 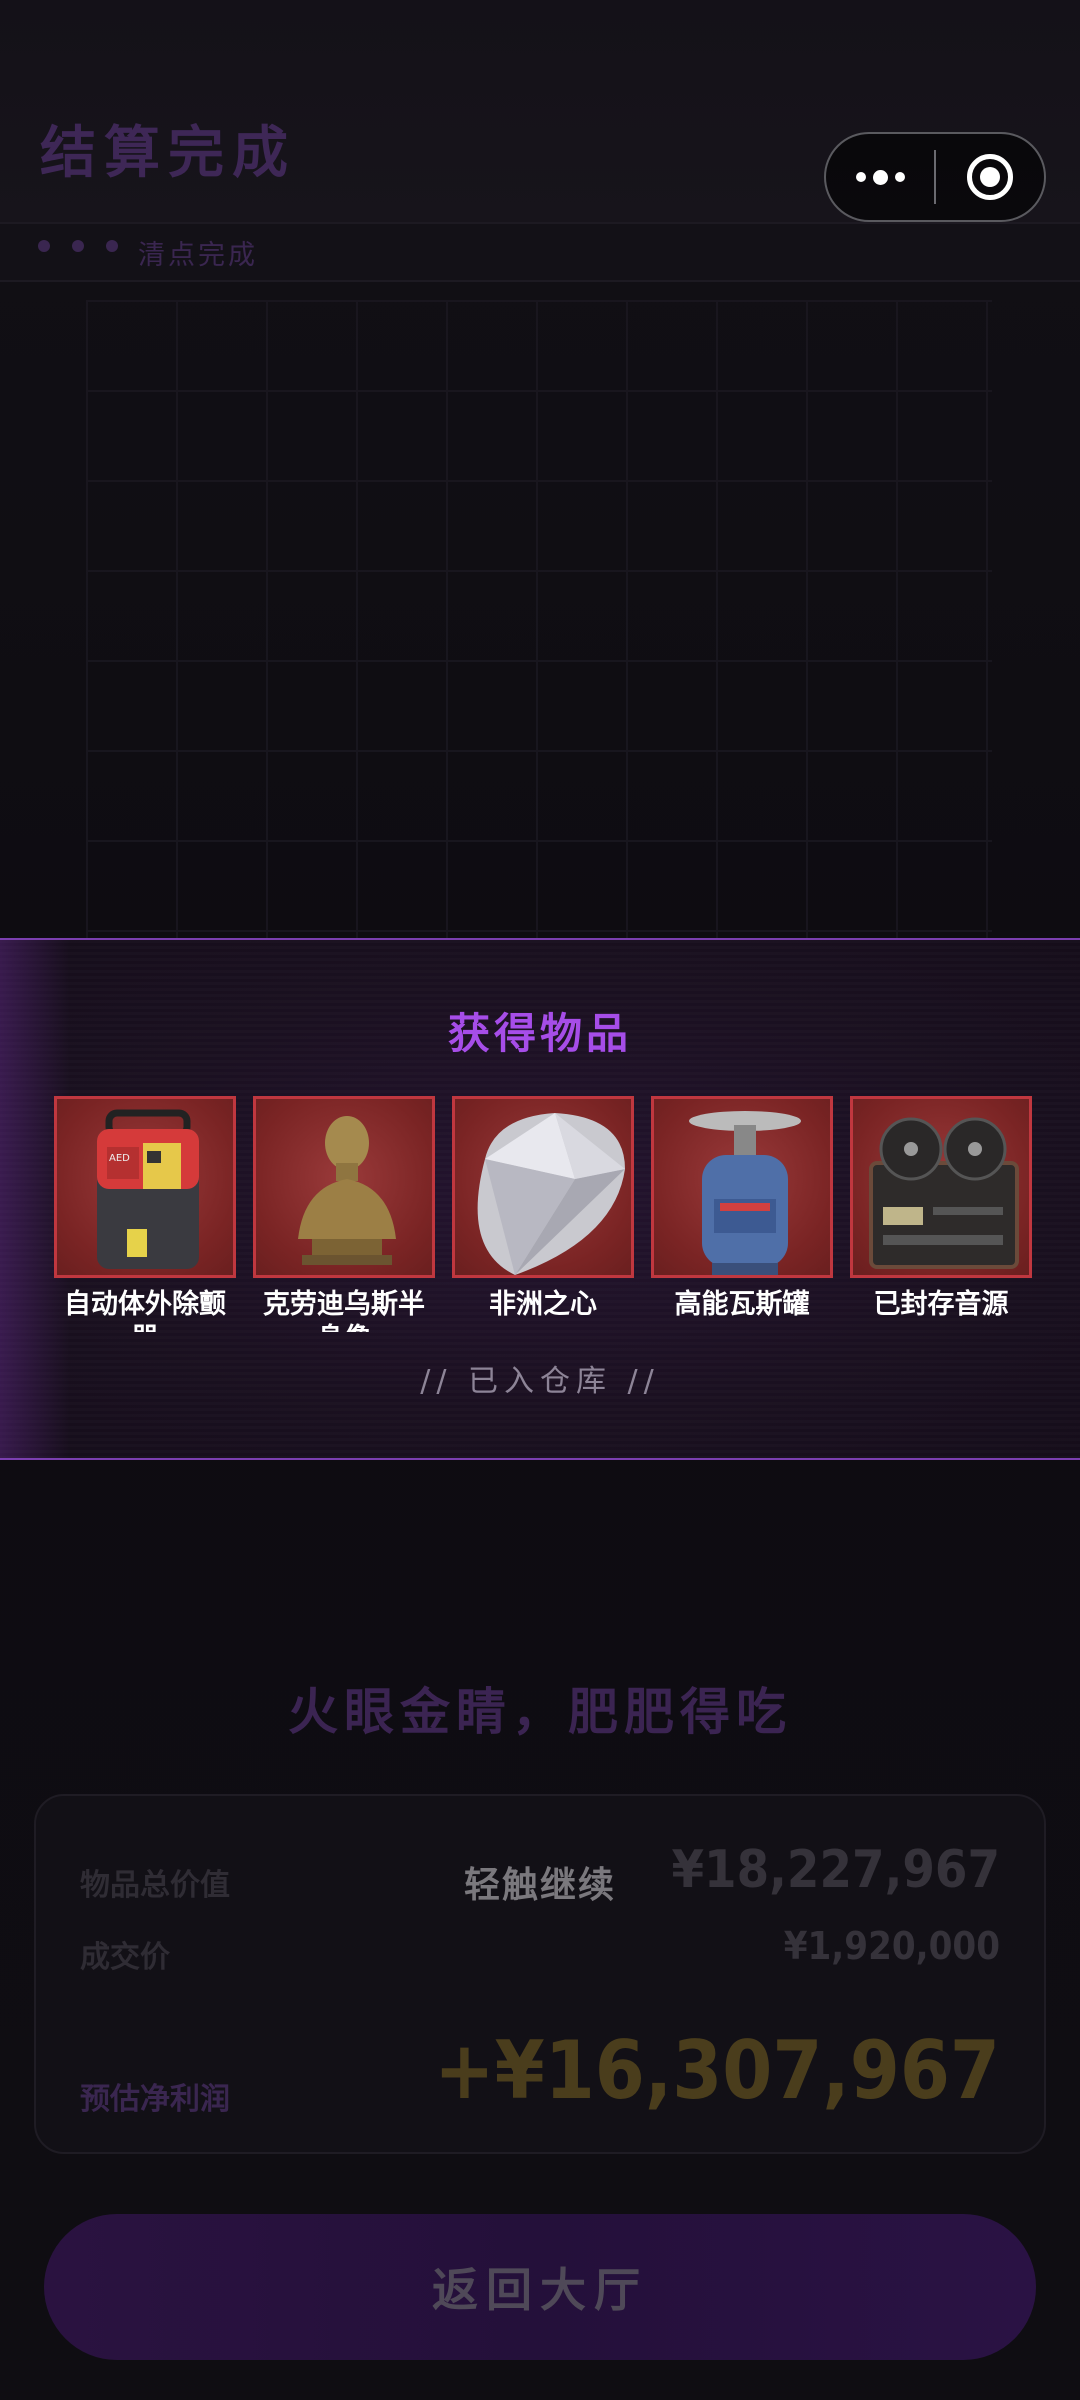 I want to click on loot-item-label: 已封存音源, so click(x=941, y=1304).